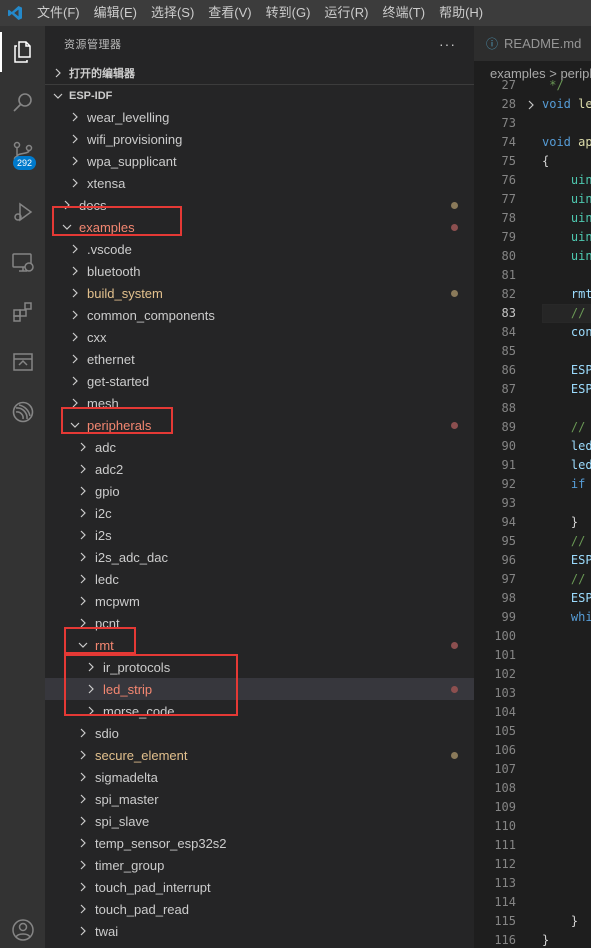 The width and height of the screenshot is (591, 948). Describe the element at coordinates (508, 332) in the screenshot. I see `line-number: 84` at that location.